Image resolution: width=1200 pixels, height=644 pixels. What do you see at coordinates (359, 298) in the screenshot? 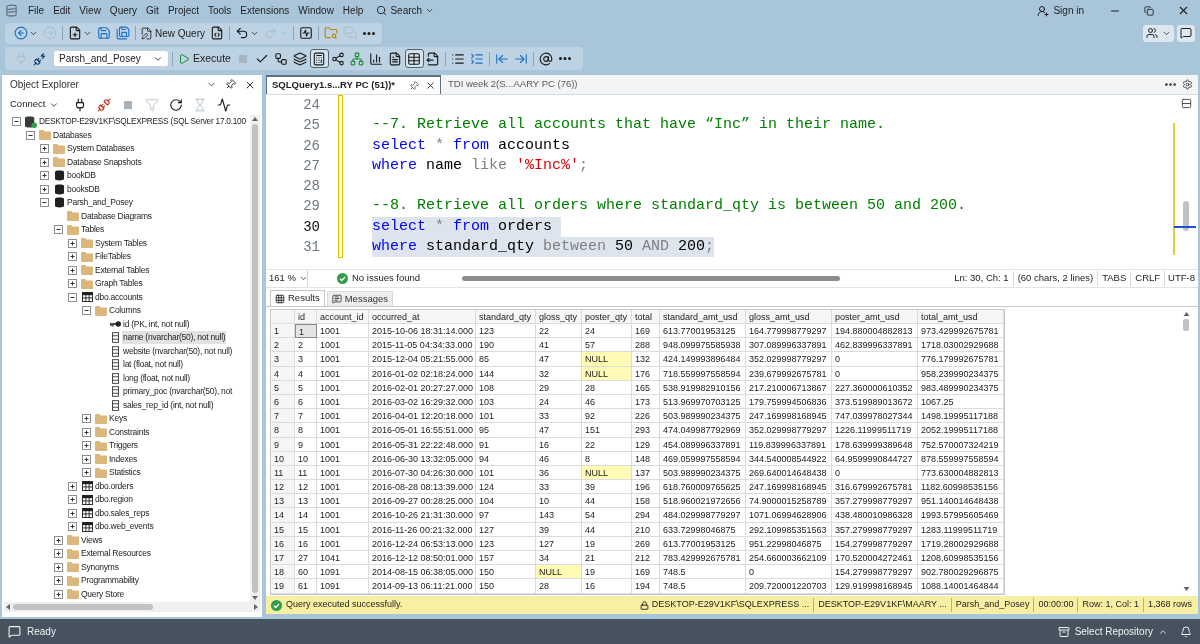
I see `results-tab: Messages` at bounding box center [359, 298].